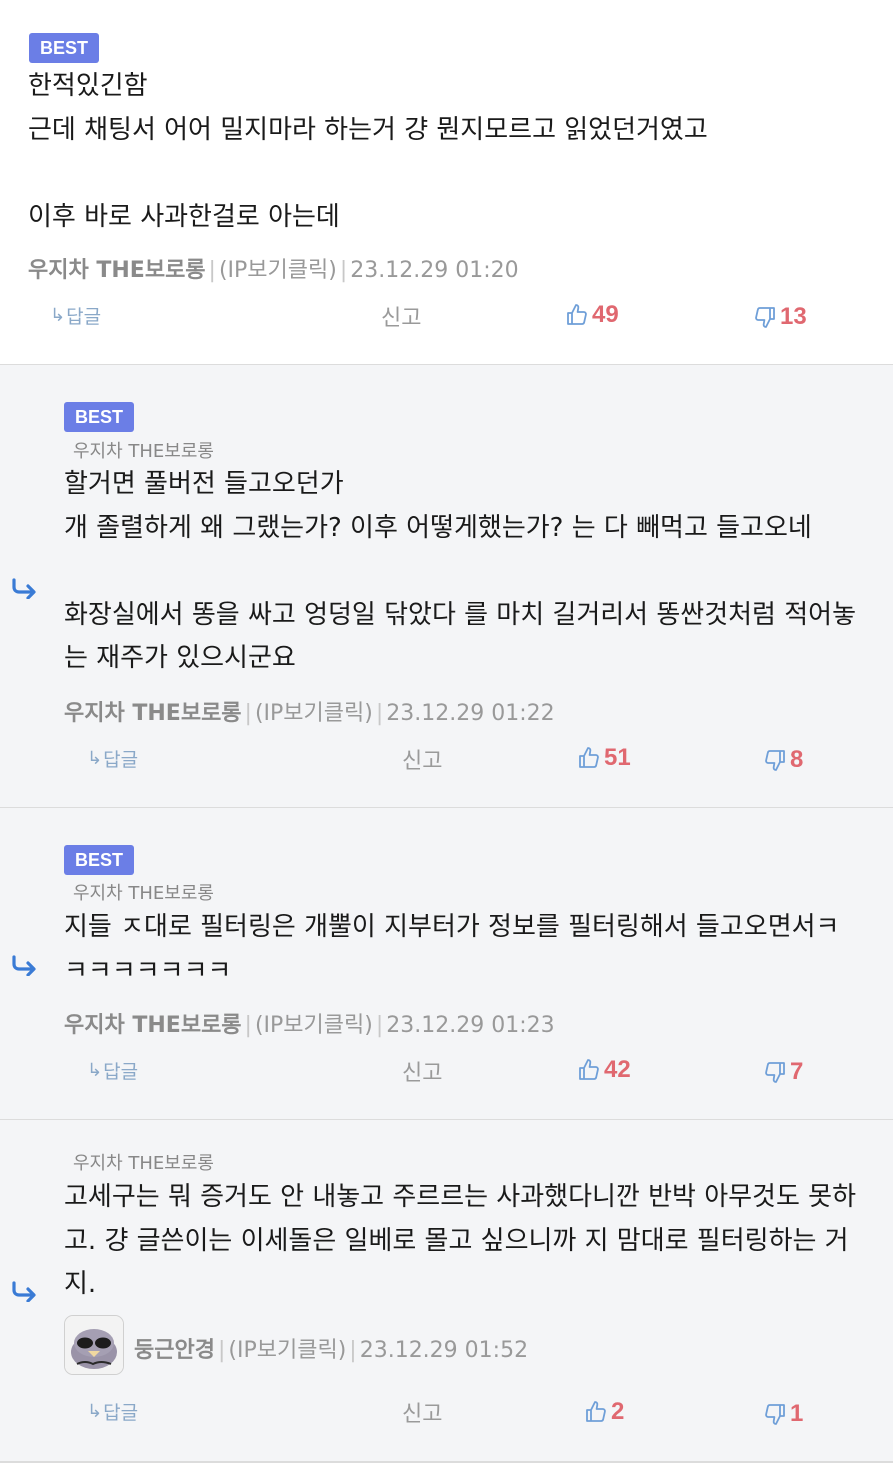 Image resolution: width=893 pixels, height=1463 pixels. What do you see at coordinates (797, 759) in the screenshot?
I see `dislike-count: 8` at bounding box center [797, 759].